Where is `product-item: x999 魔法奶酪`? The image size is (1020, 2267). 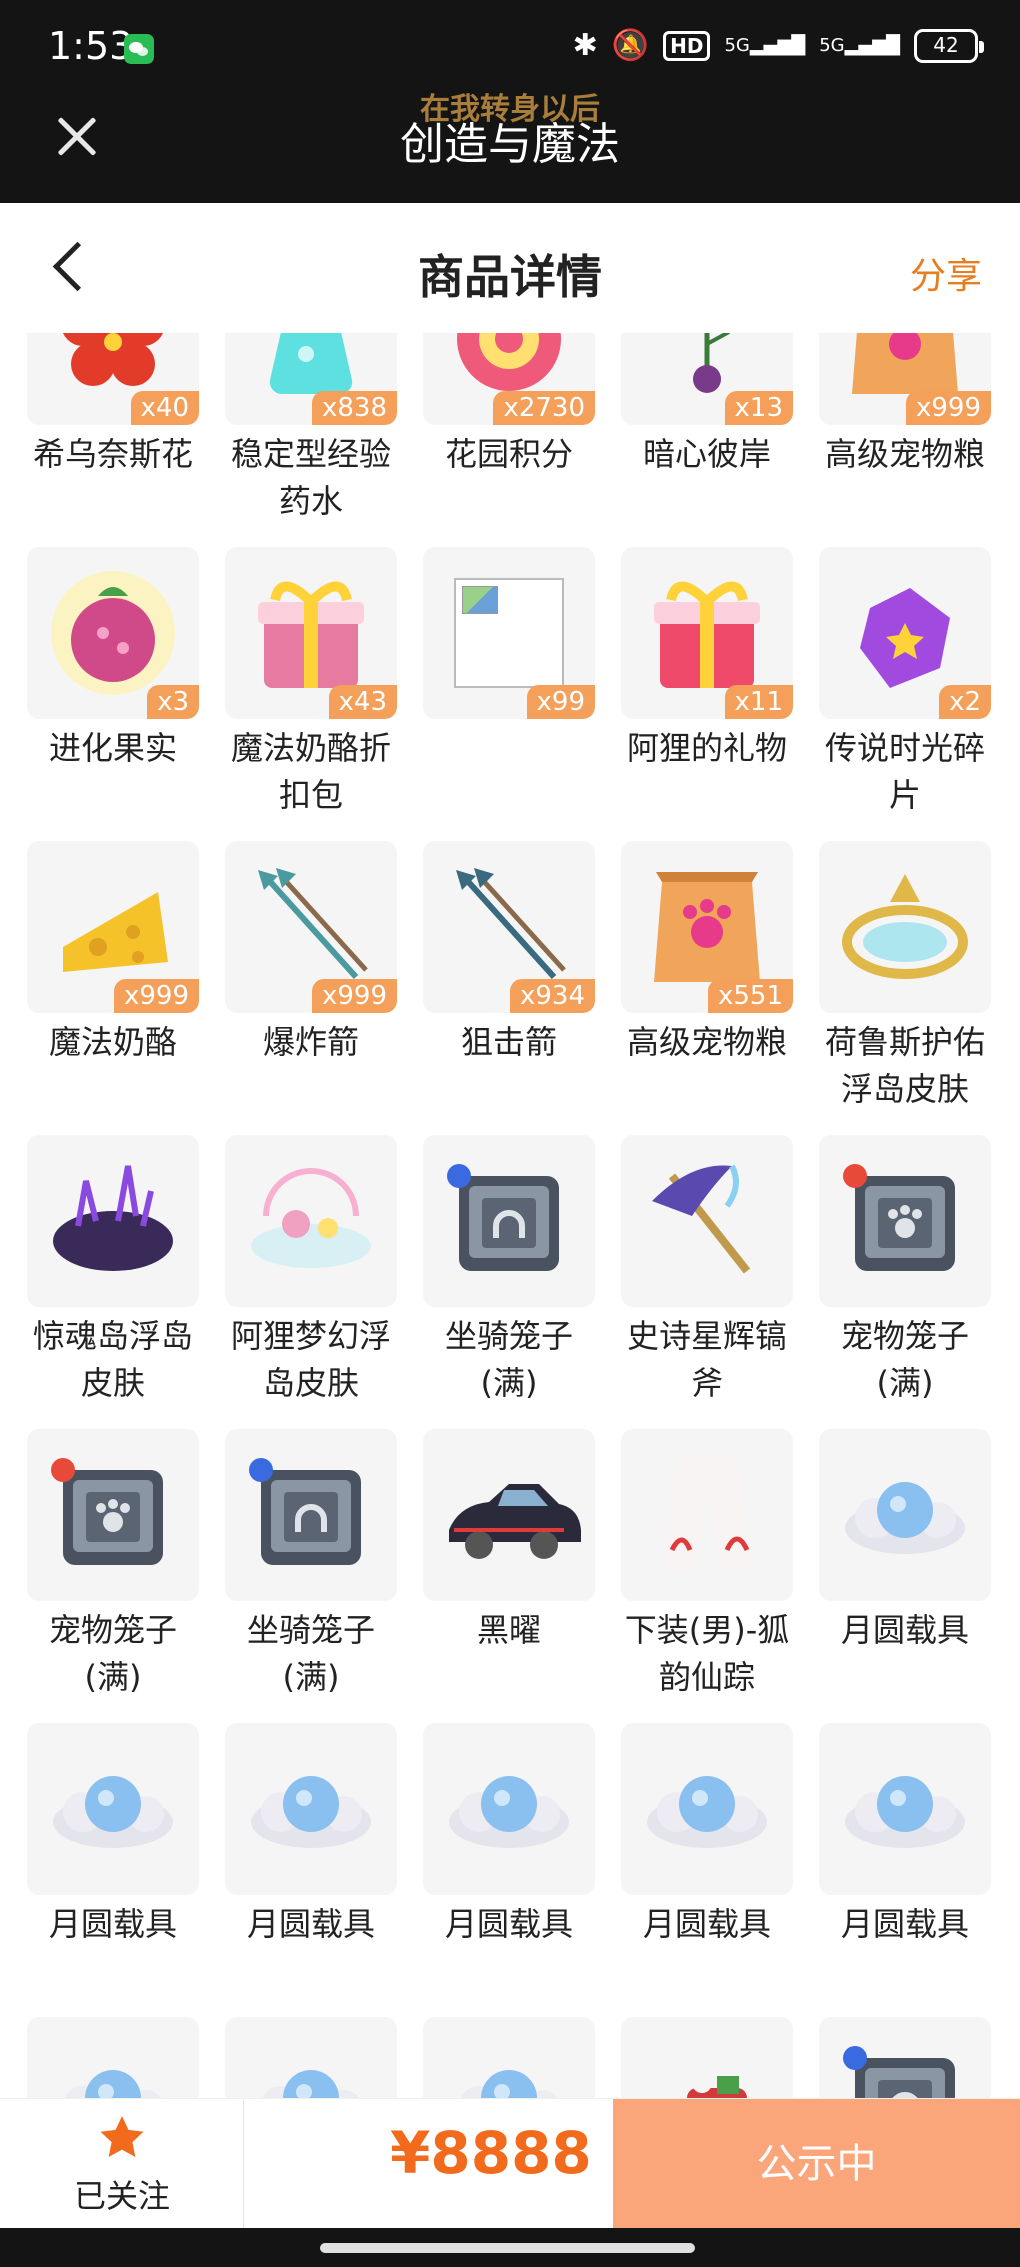
product-item: x999 魔法奶酪 is located at coordinates (113, 988).